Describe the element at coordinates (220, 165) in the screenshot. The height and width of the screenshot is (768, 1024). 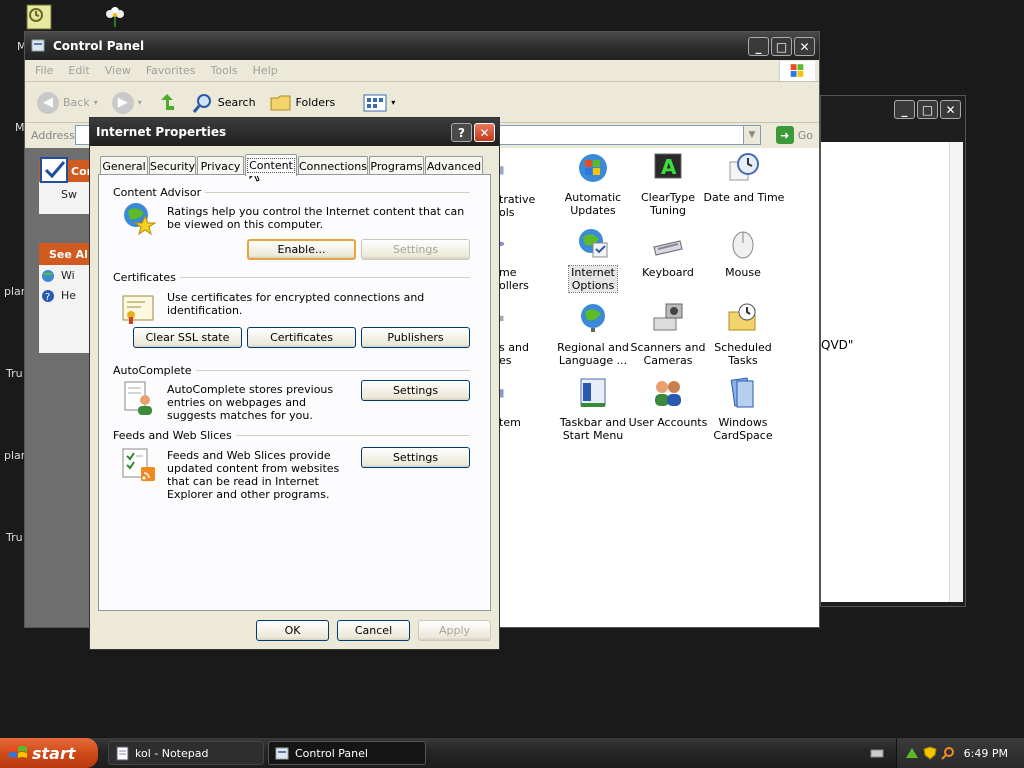
I see `tab-privacy: Privacy` at that location.